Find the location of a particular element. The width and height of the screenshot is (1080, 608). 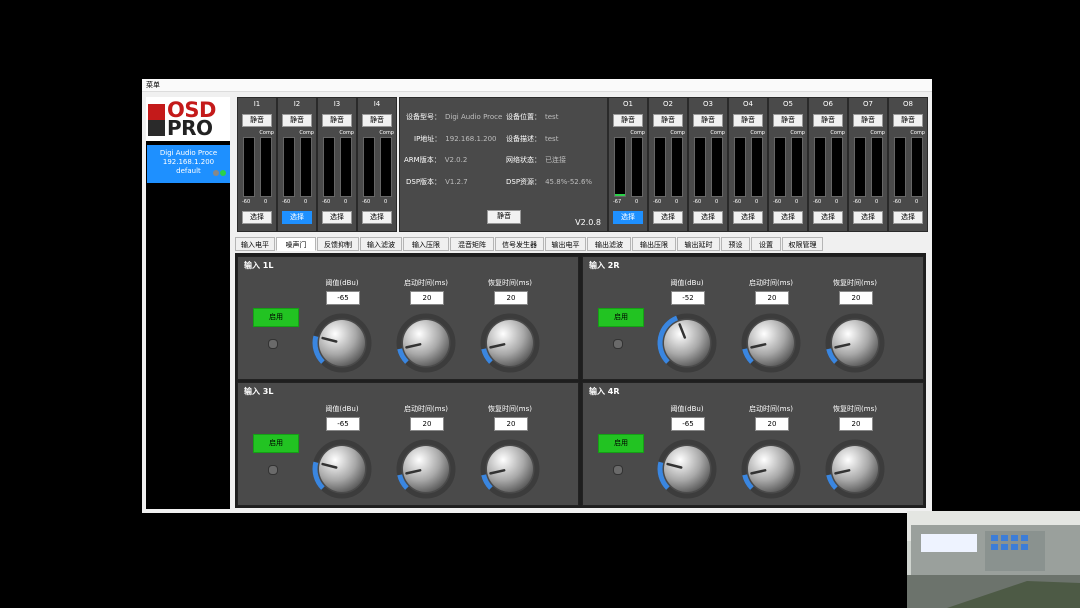

tab-item: 混音矩阵 is located at coordinates (472, 244).